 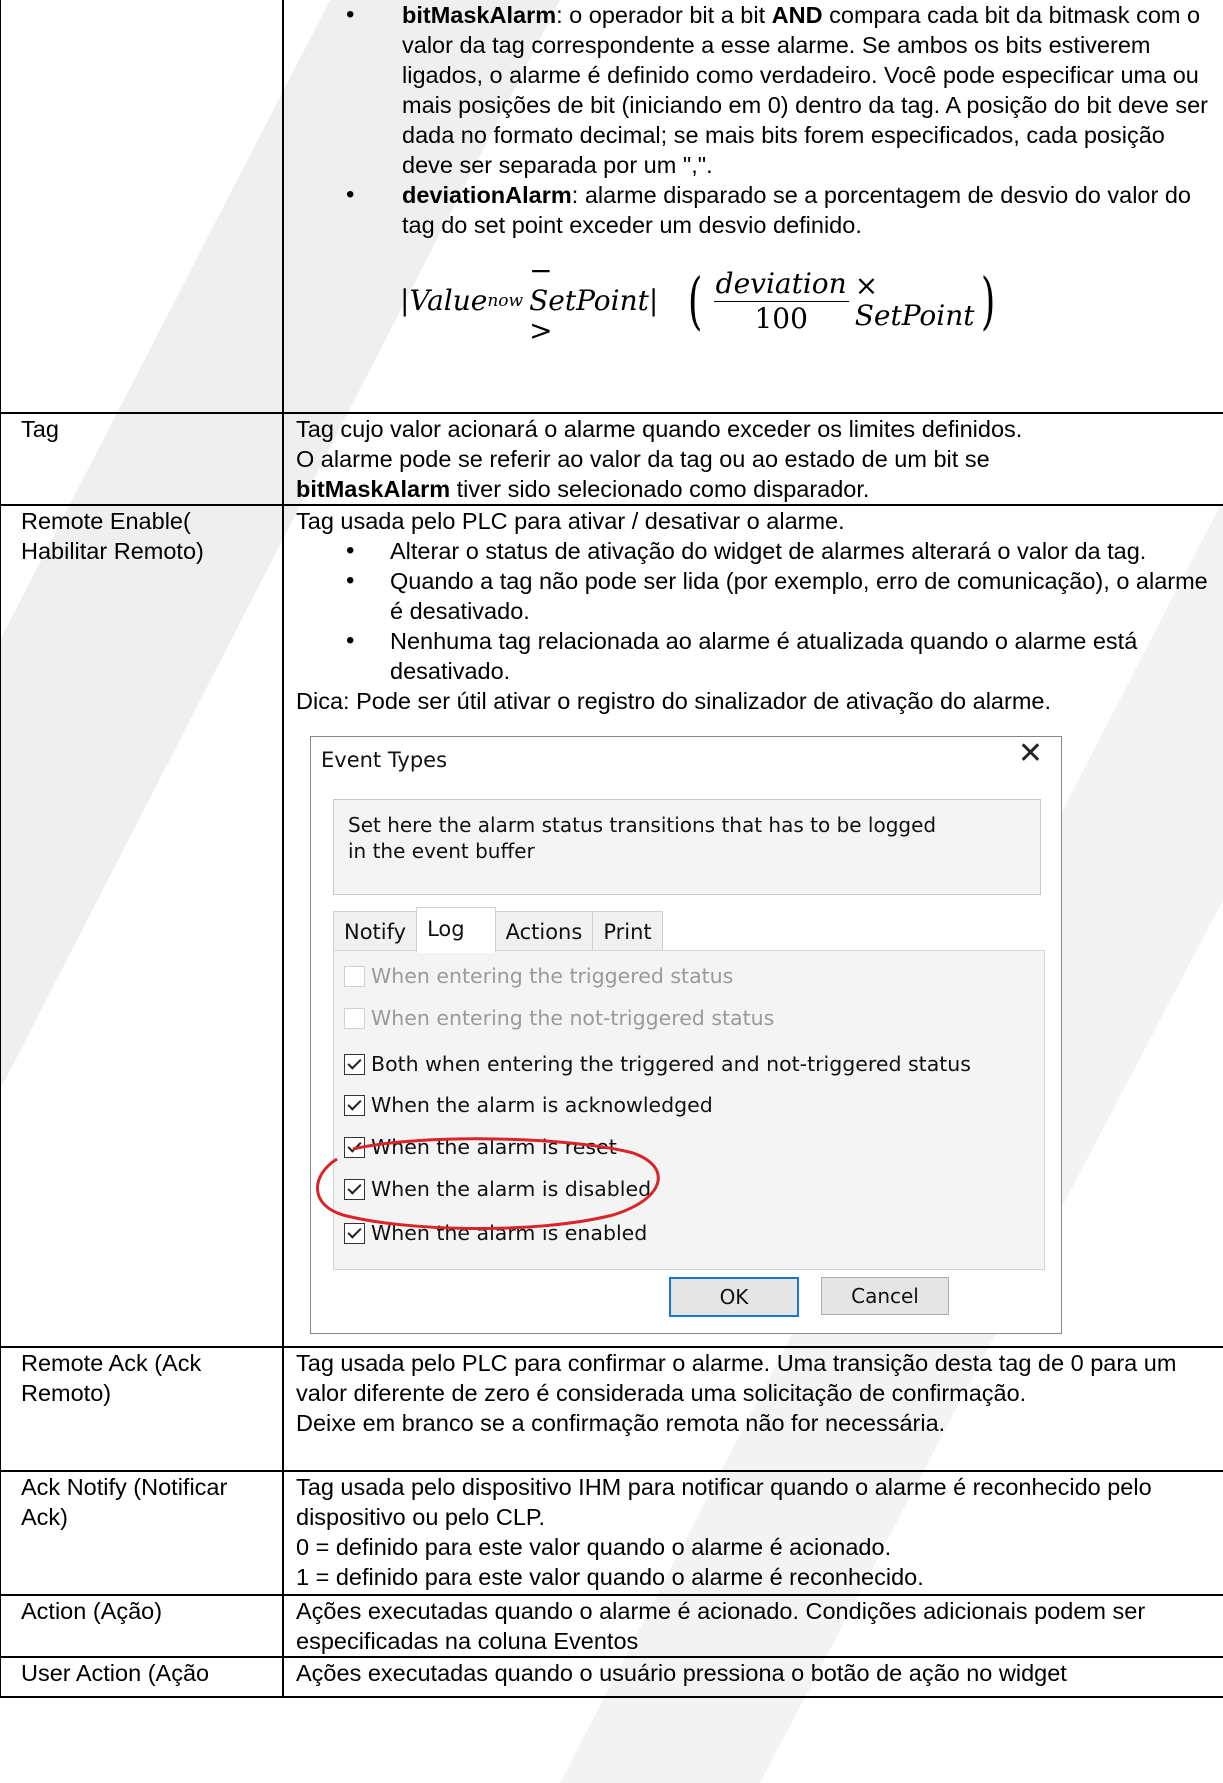 I want to click on tab-notify: Notify, so click(x=375, y=931).